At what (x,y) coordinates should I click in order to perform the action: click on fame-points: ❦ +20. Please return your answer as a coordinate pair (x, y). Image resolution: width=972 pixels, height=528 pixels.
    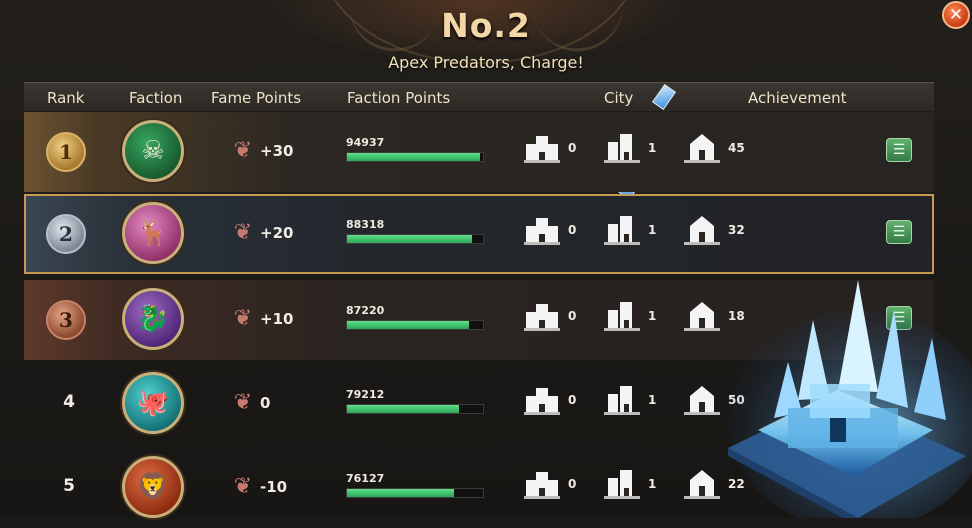
    Looking at the image, I should click on (262, 233).